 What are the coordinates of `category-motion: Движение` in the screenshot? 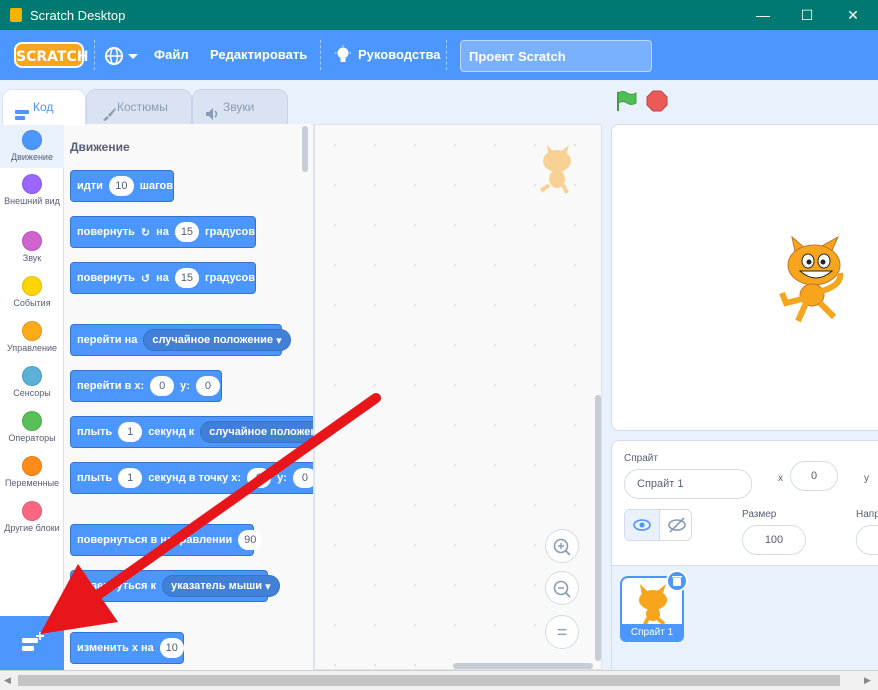 It's located at (32, 146).